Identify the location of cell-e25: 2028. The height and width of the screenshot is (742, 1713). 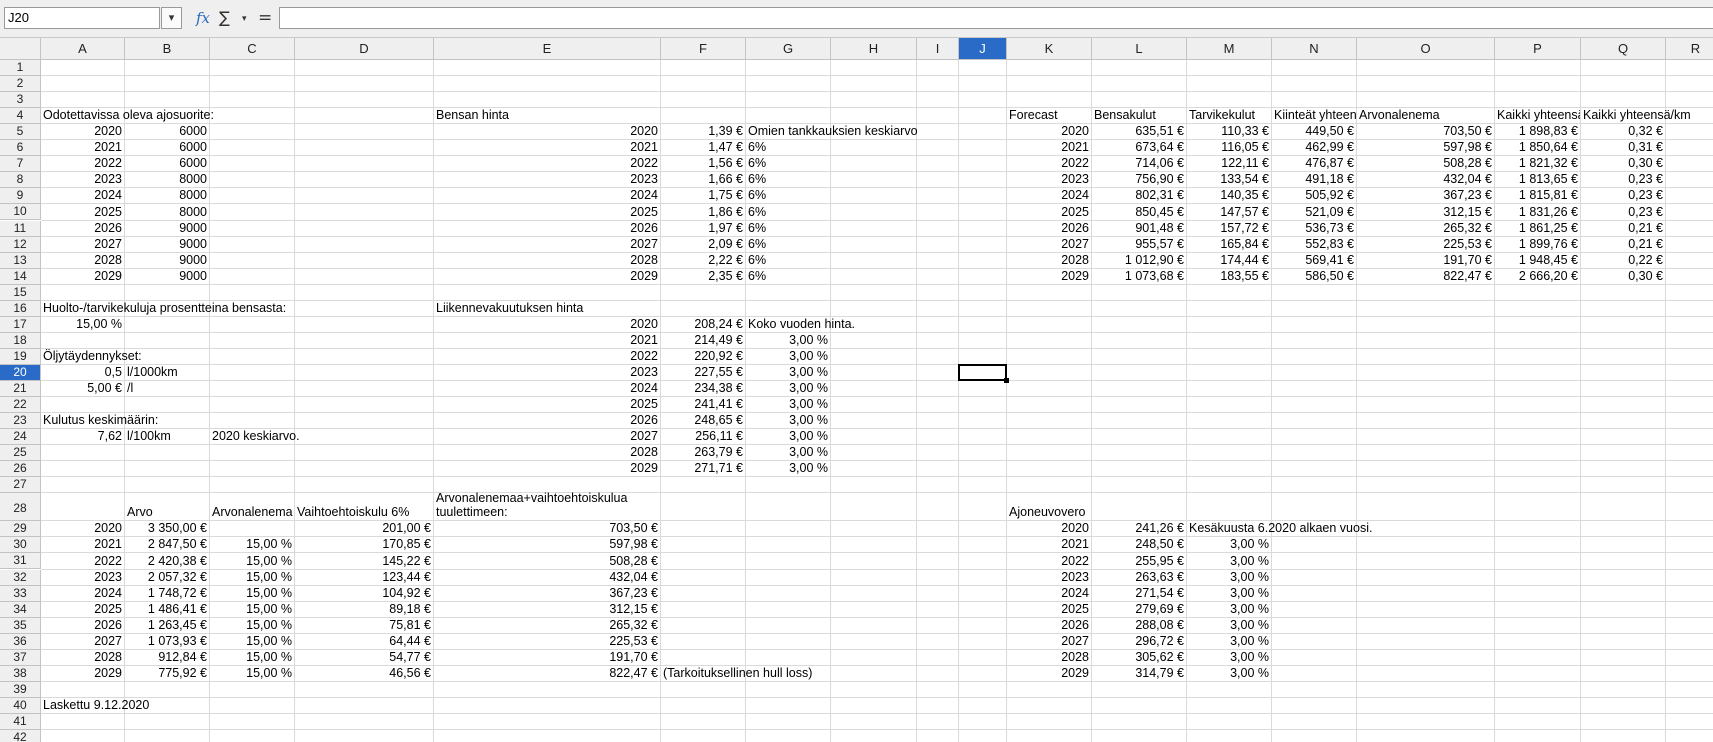
(546, 452).